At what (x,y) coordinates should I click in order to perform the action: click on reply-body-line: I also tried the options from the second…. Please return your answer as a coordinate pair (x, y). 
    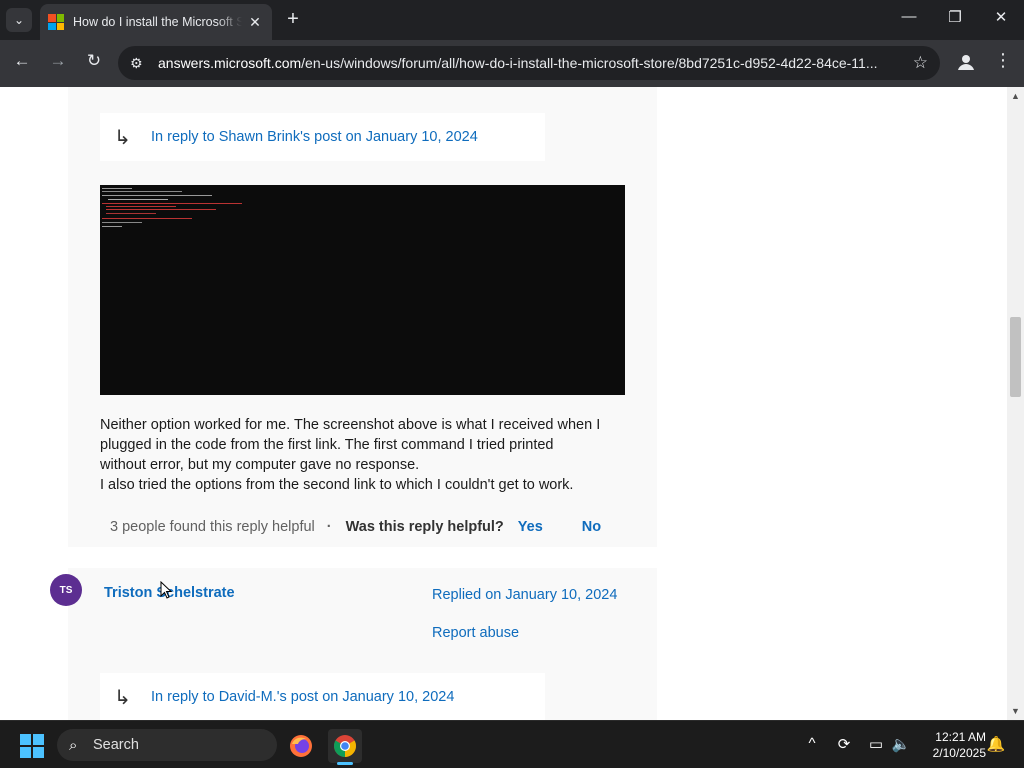
    Looking at the image, I should click on (337, 485).